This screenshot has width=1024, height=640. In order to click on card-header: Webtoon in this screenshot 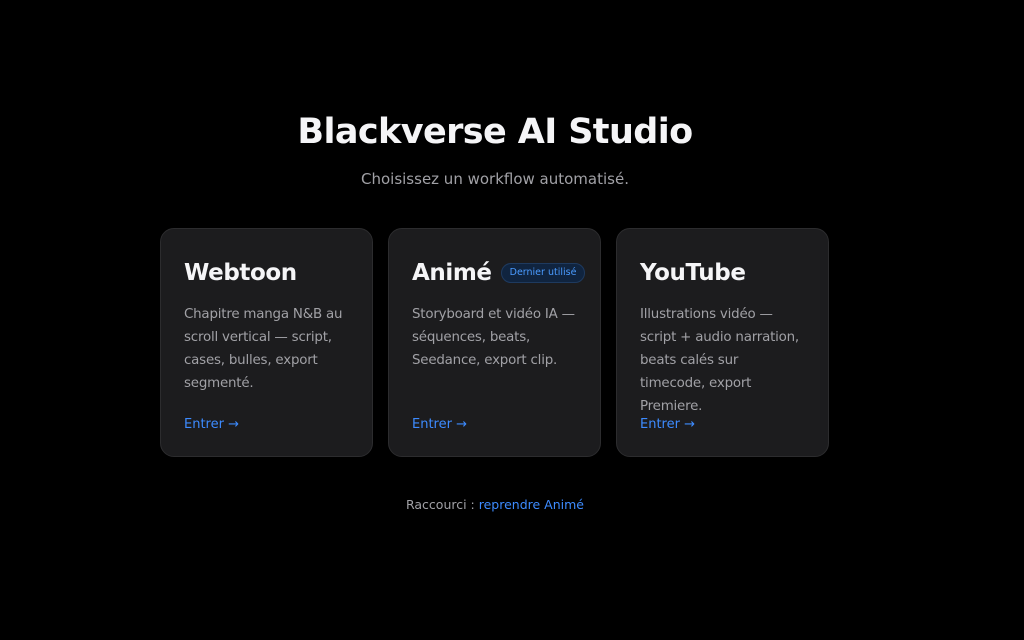, I will do `click(266, 273)`.